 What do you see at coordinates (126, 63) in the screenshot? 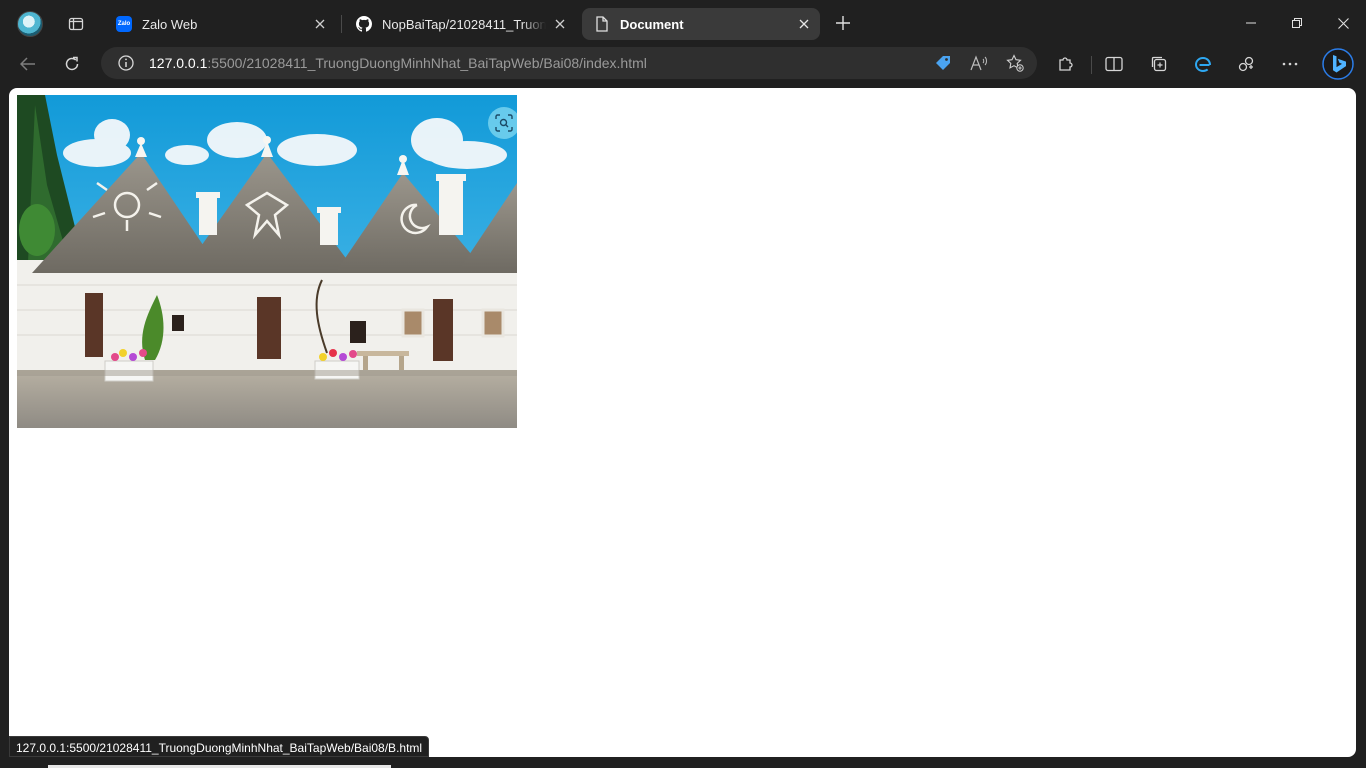
I see `site-info-icon` at bounding box center [126, 63].